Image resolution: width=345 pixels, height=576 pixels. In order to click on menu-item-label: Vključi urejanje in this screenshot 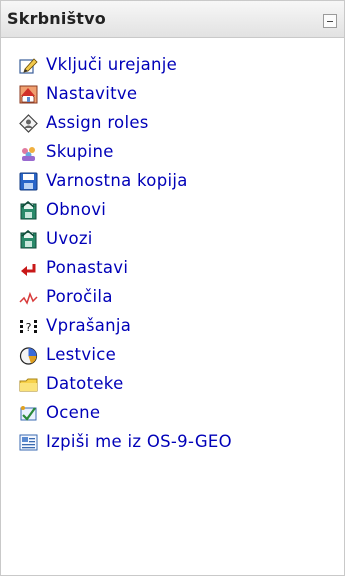, I will do `click(112, 64)`.